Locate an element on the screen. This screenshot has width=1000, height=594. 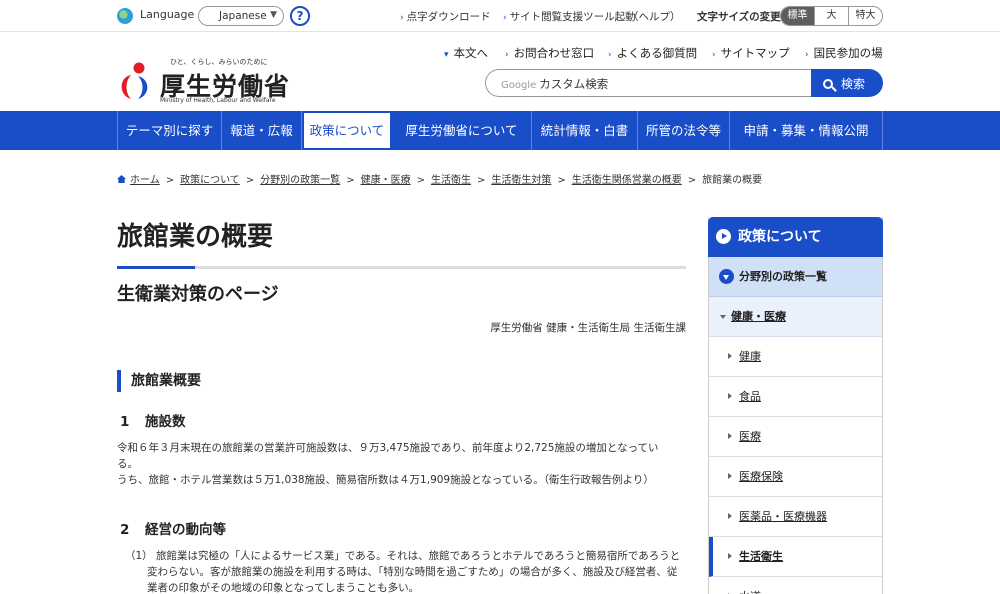
search-input: Google カスタム検索 is located at coordinates (649, 83).